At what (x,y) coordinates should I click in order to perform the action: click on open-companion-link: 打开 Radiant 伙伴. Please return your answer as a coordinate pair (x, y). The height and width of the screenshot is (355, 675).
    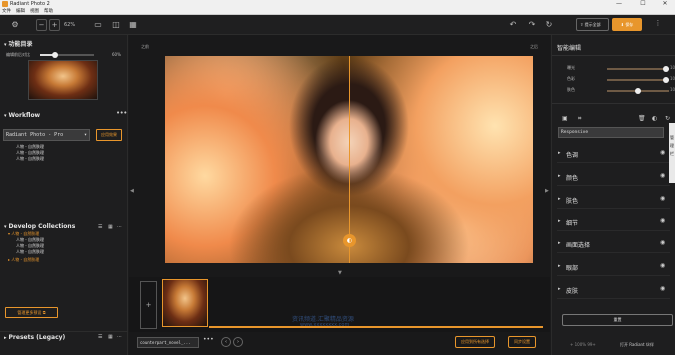
    Looking at the image, I should click on (637, 345).